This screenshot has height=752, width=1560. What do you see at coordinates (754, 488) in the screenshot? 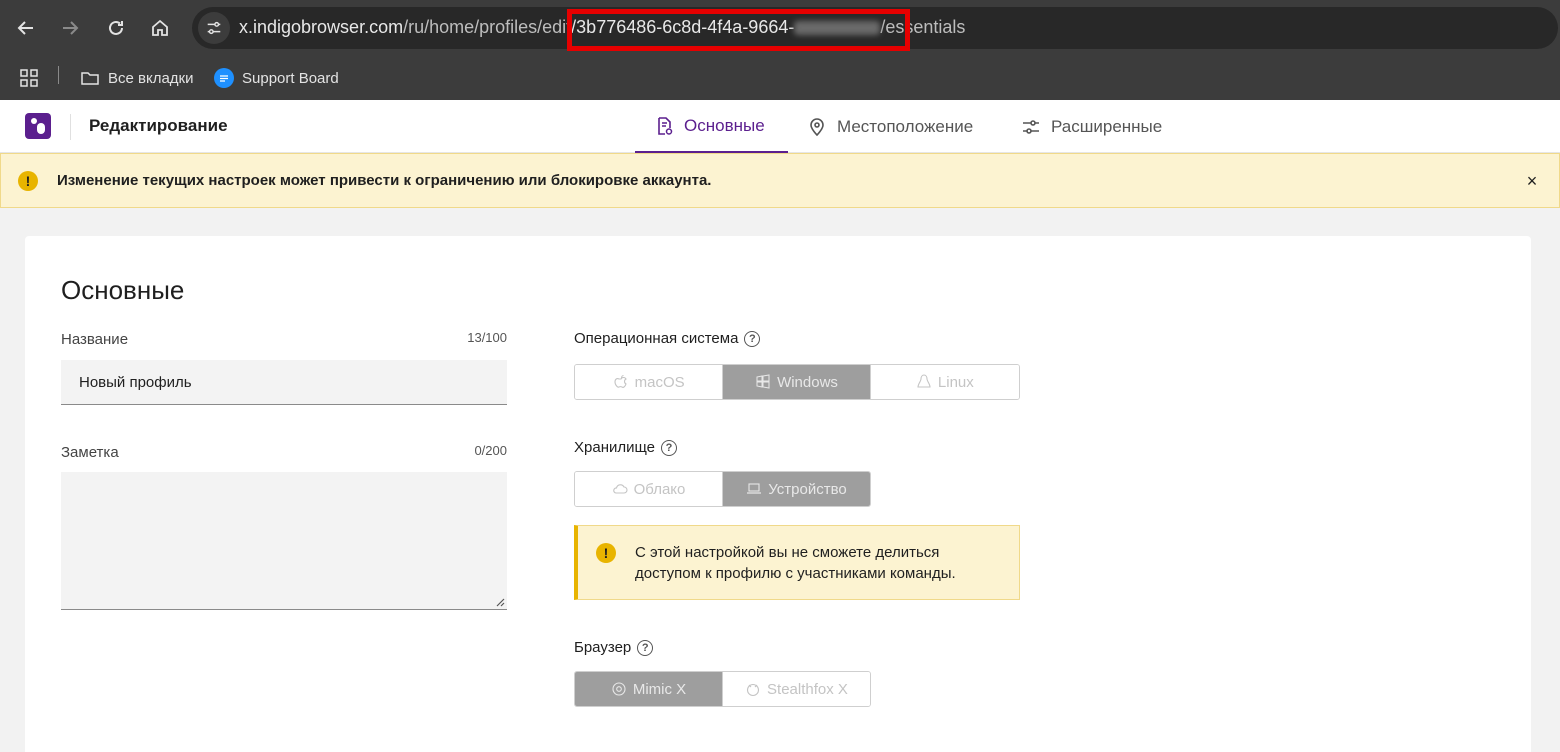
I see `laptop-icon` at bounding box center [754, 488].